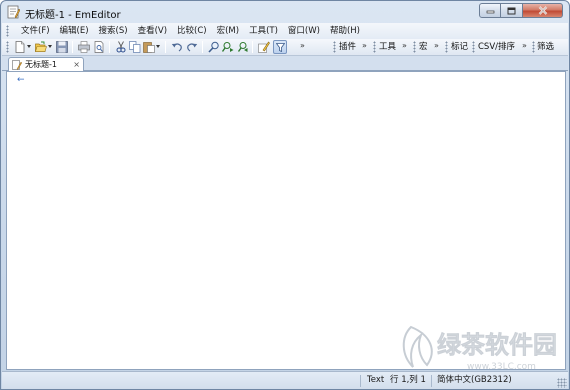  I want to click on menu-grip-handle, so click(7, 31).